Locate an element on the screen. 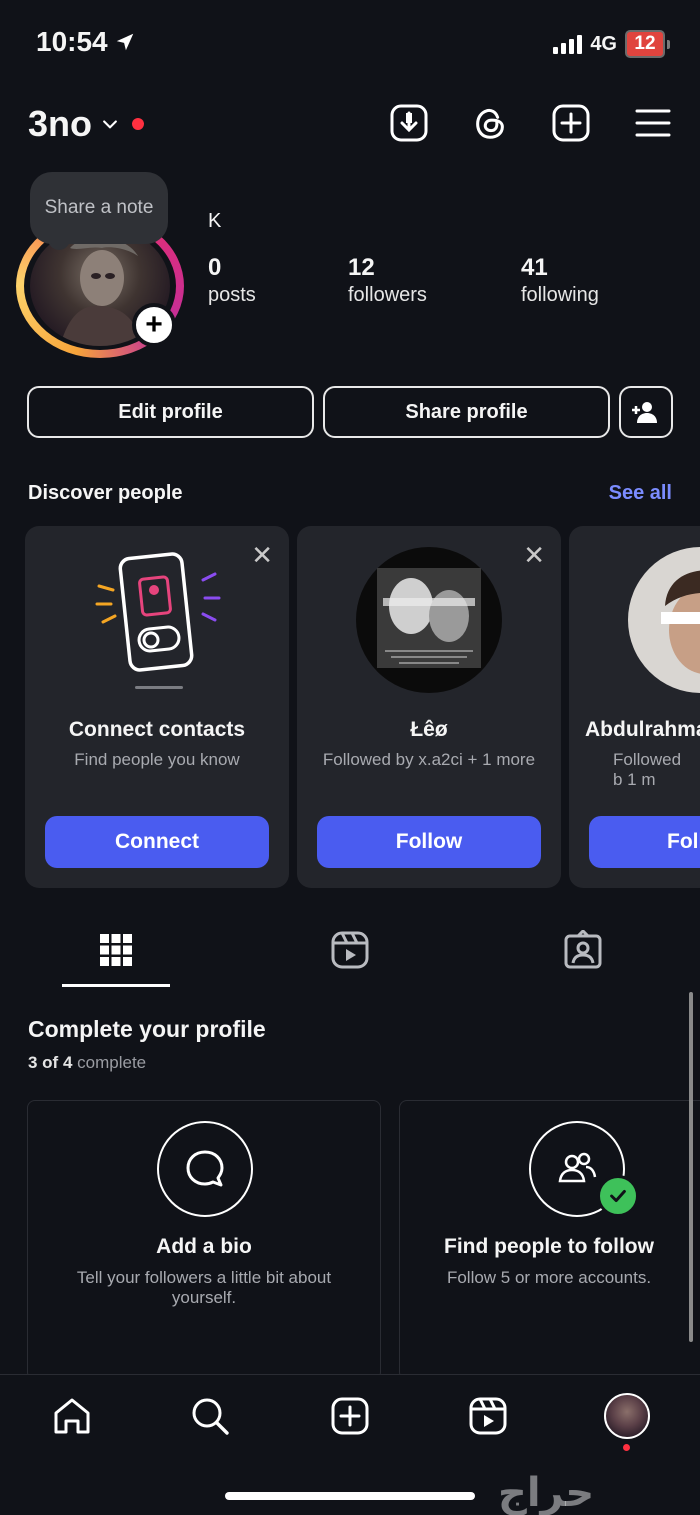  check-icon is located at coordinates (618, 1196).